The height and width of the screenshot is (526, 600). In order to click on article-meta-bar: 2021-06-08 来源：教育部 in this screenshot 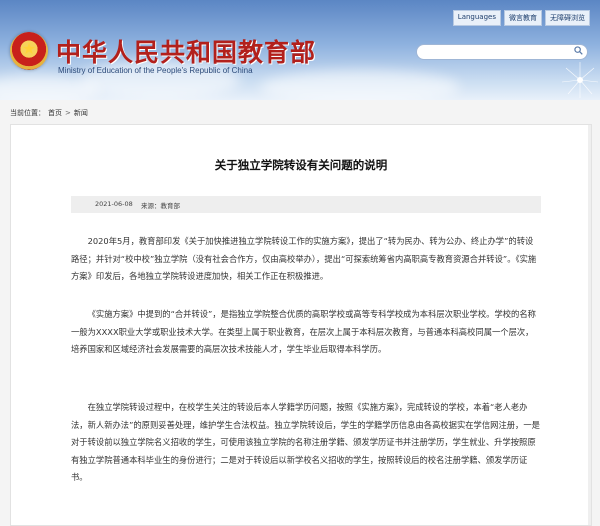, I will do `click(306, 204)`.